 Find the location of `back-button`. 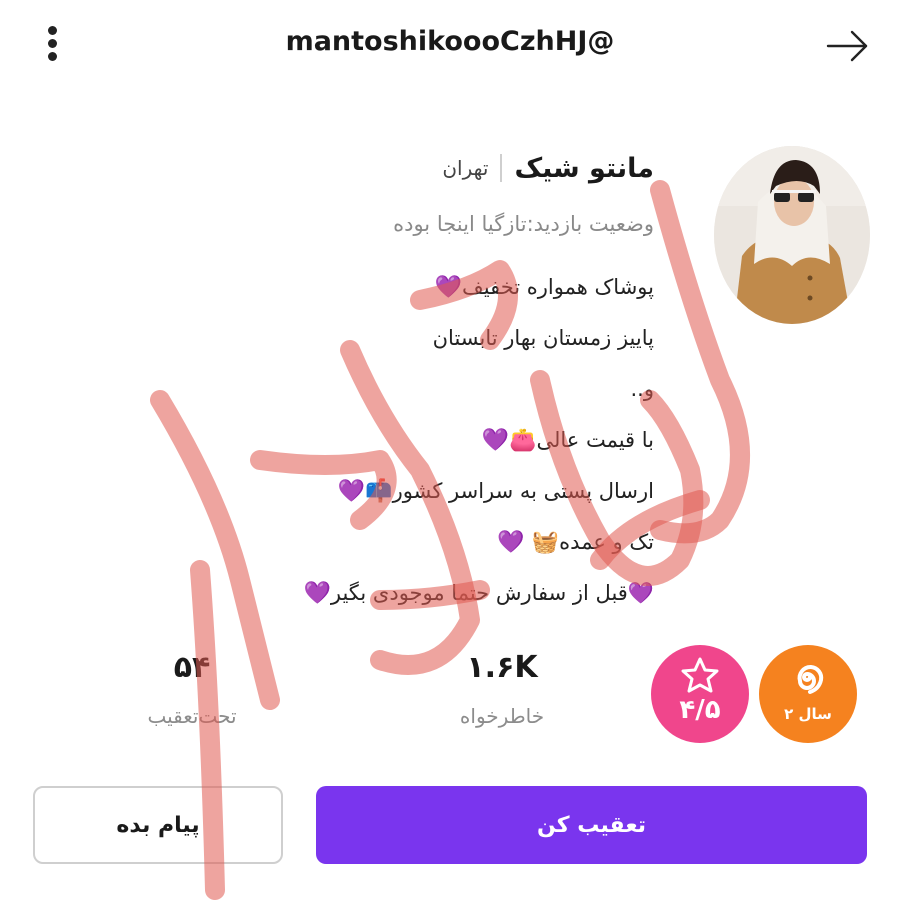

back-button is located at coordinates (848, 46).